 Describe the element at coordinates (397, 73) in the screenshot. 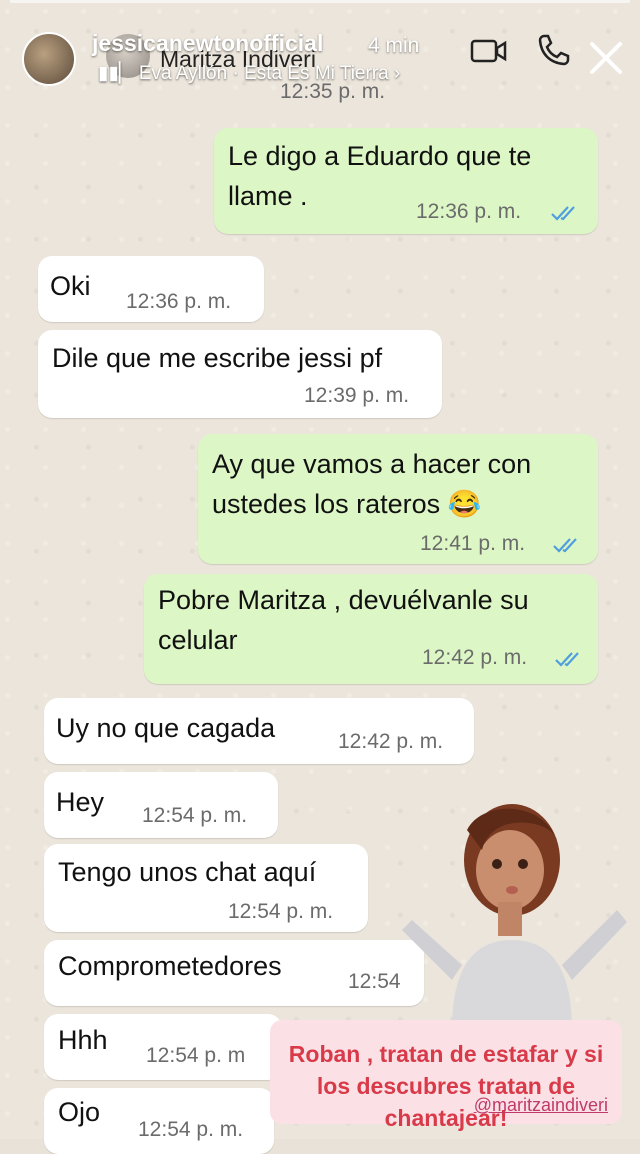

I see `chevron-right-icon: ›` at that location.